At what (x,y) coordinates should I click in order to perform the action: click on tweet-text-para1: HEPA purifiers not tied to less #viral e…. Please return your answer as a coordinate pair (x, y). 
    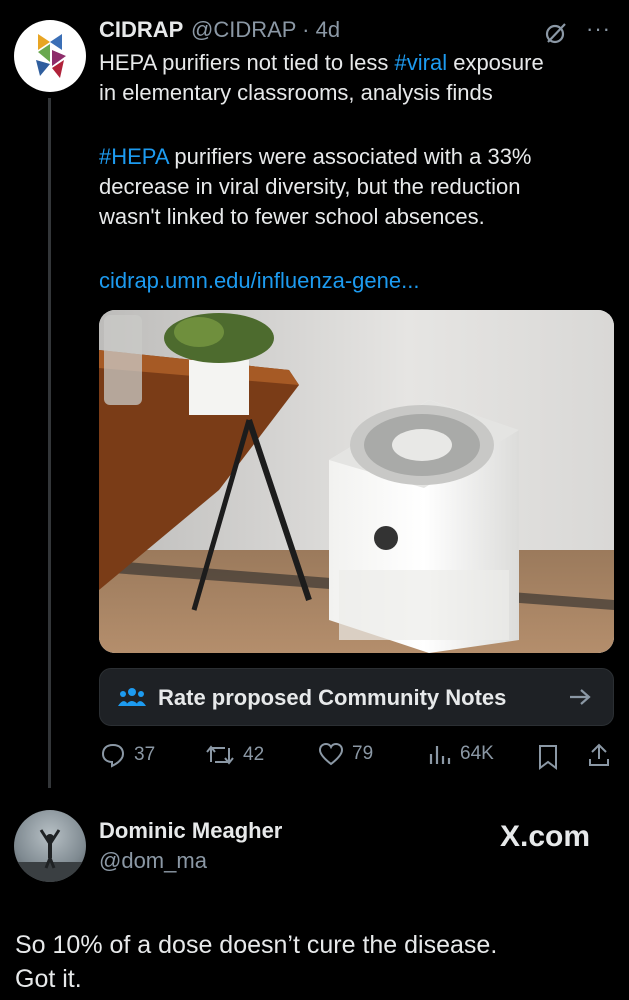
    Looking at the image, I should click on (351, 78).